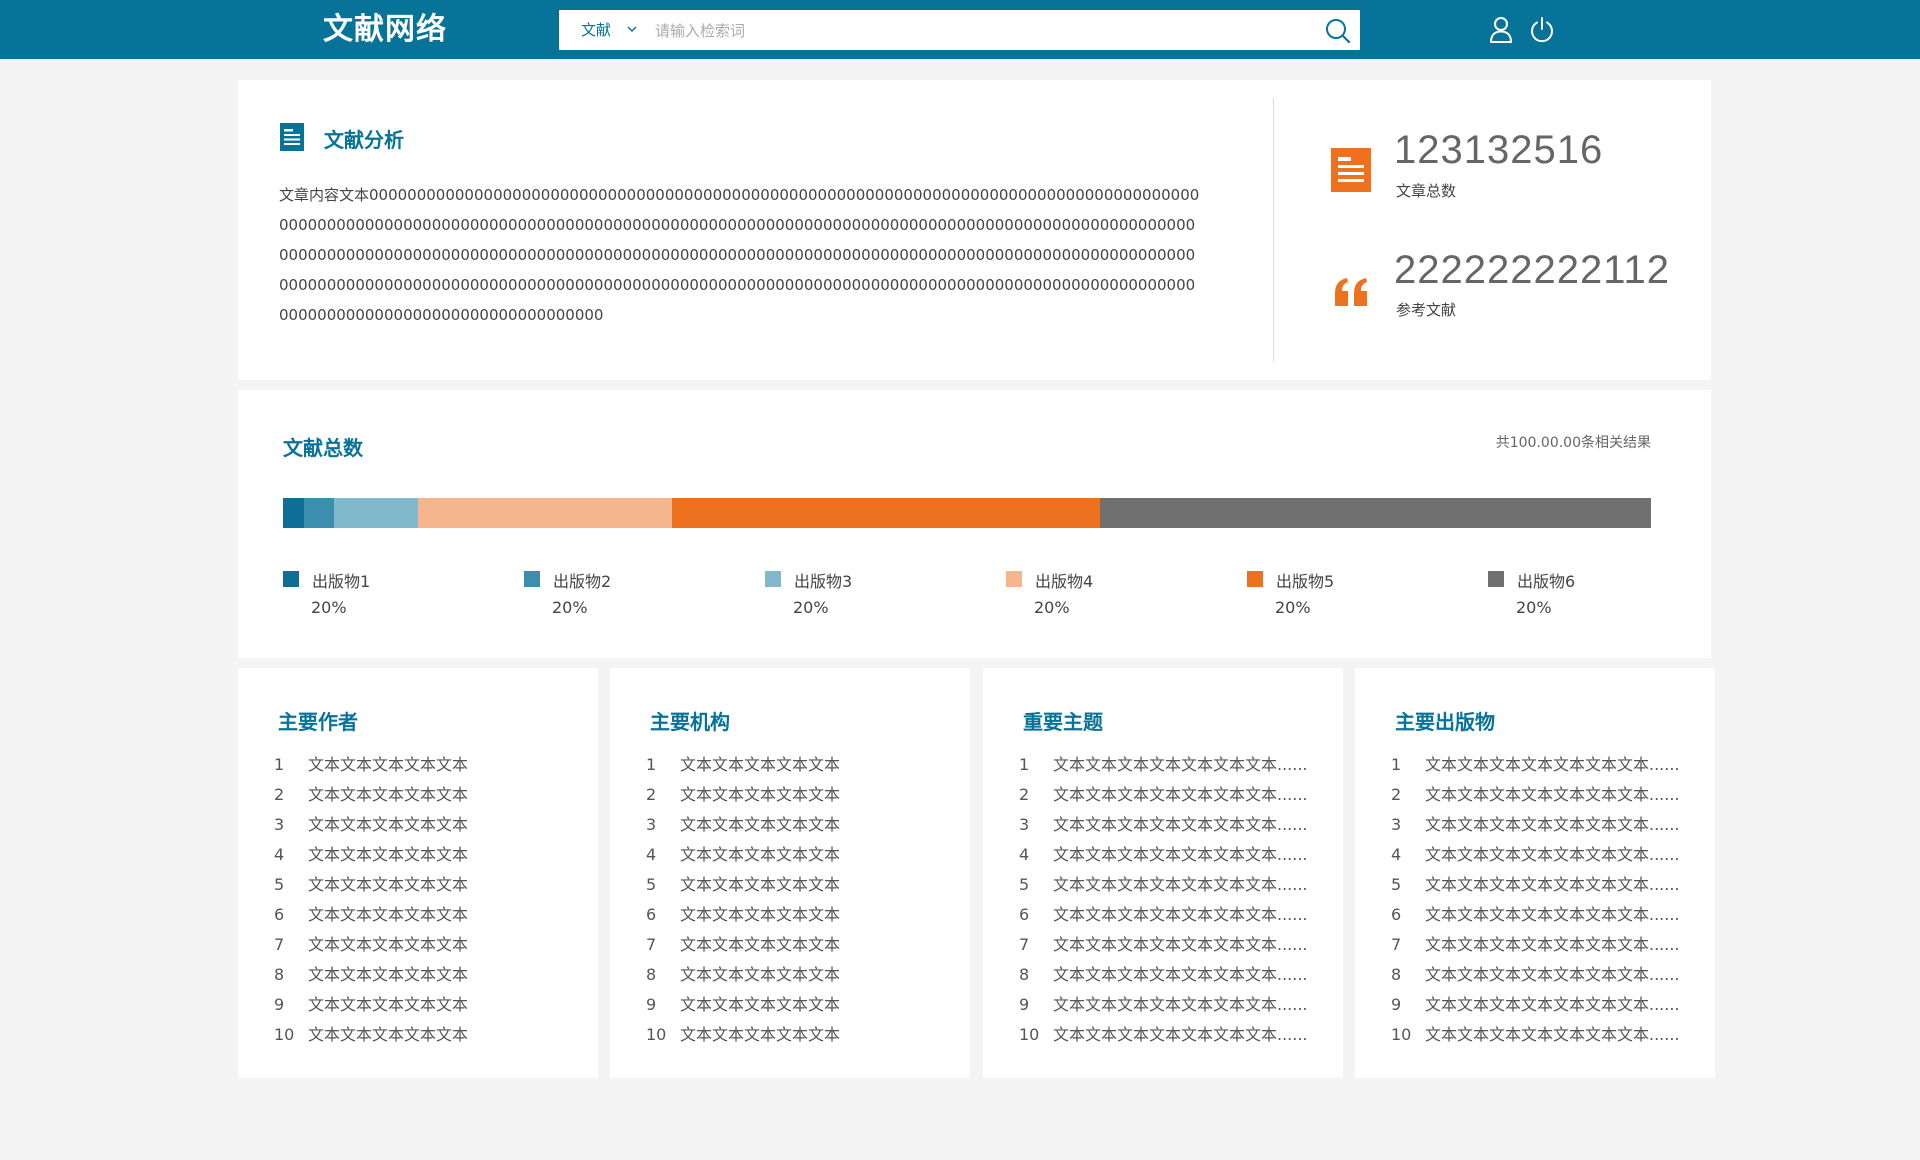  I want to click on rank-number: 3, so click(651, 824).